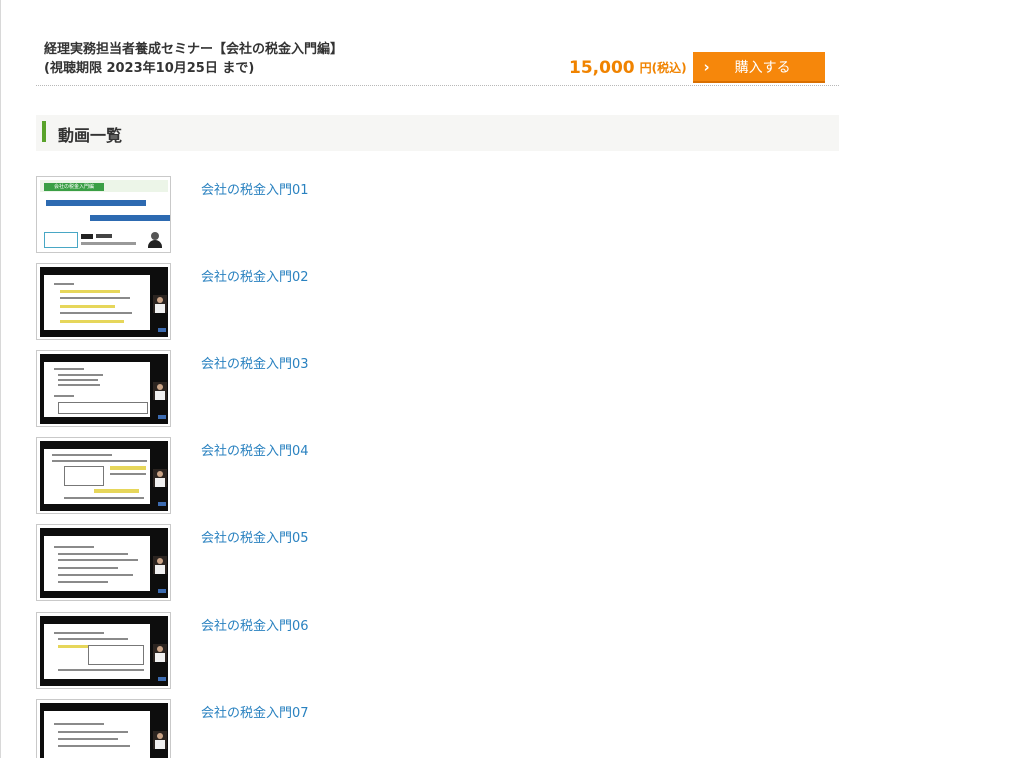 The image size is (1024, 758). Describe the element at coordinates (255, 624) in the screenshot. I see `video-link: 会社の税金入門06` at that location.